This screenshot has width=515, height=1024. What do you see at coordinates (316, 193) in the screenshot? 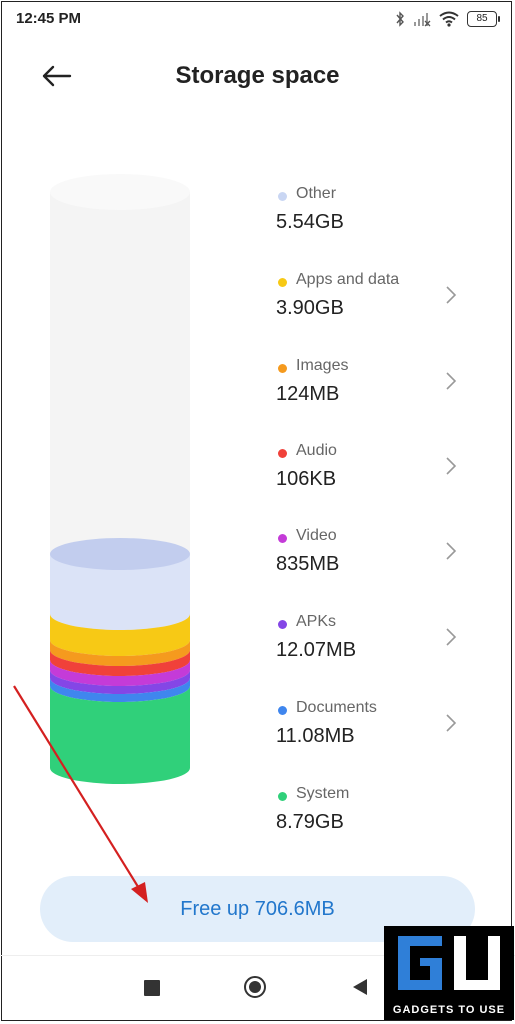
I see `legend-label: Other` at bounding box center [316, 193].